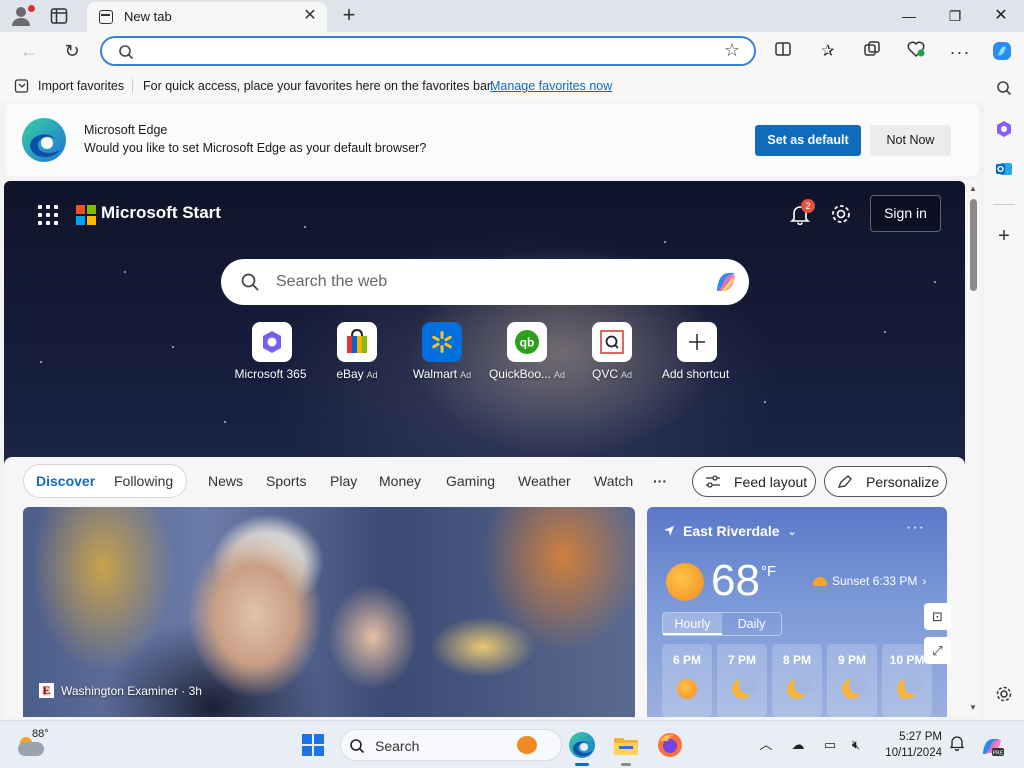 The image size is (1024, 768). I want to click on import-favorites-button: Import favorites, so click(69, 86).